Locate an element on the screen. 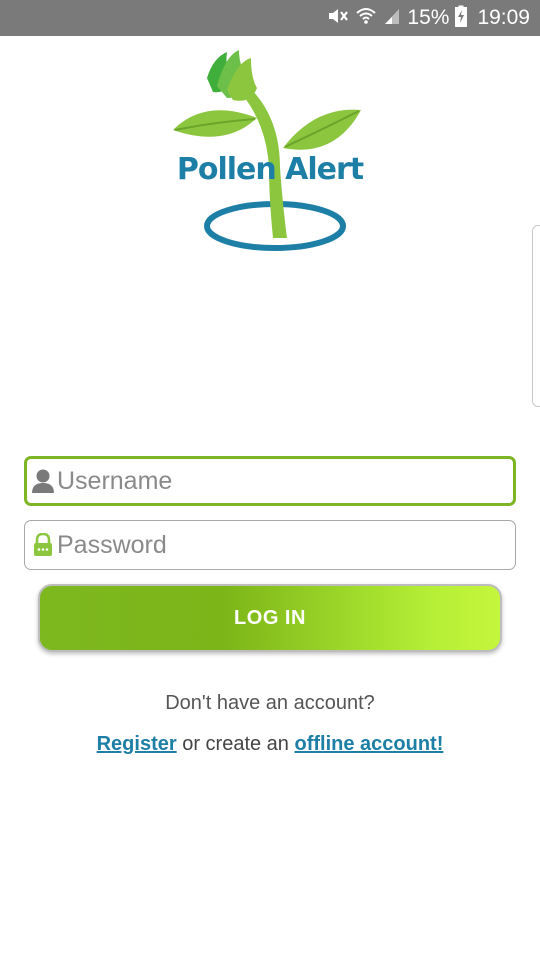 The image size is (540, 960). username-field is located at coordinates (270, 481).